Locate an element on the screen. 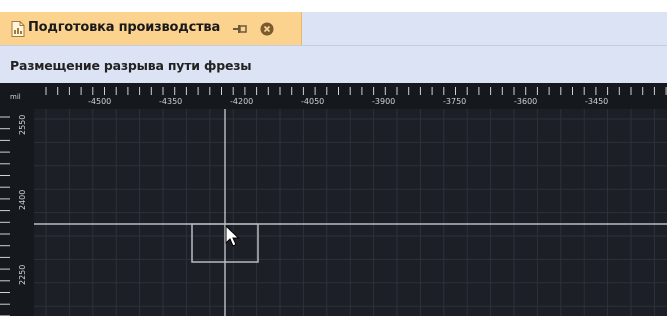  x-tick-label: -3600 is located at coordinates (525, 101).